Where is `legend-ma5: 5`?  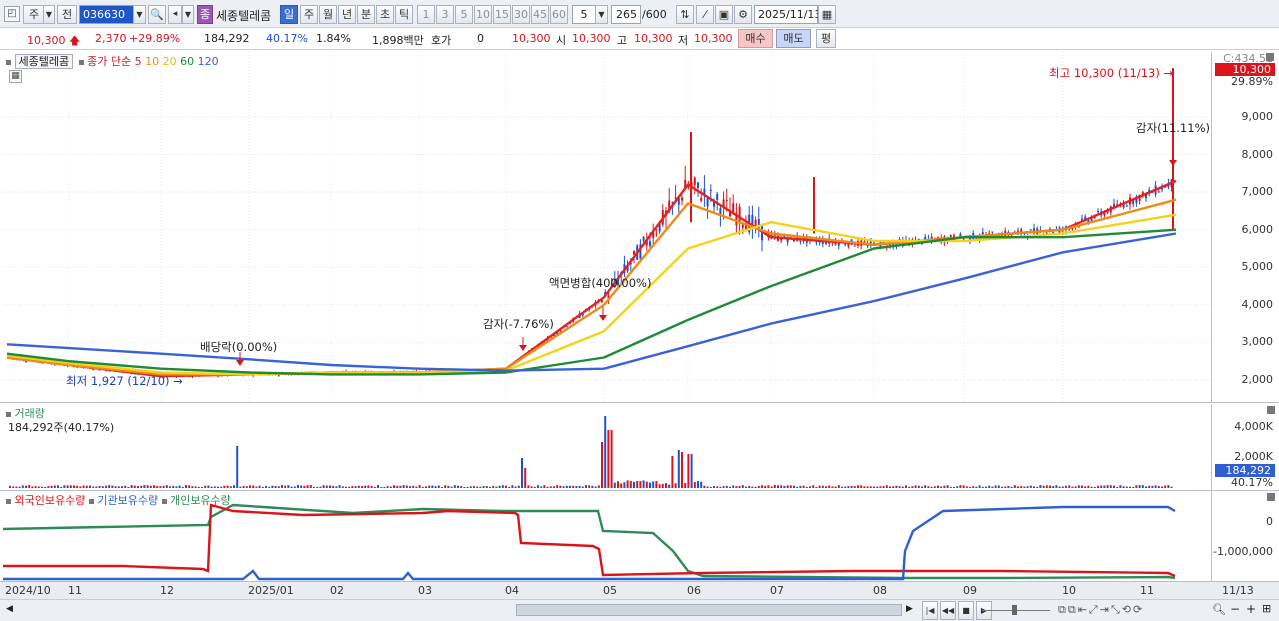
legend-ma5: 5 is located at coordinates (138, 61).